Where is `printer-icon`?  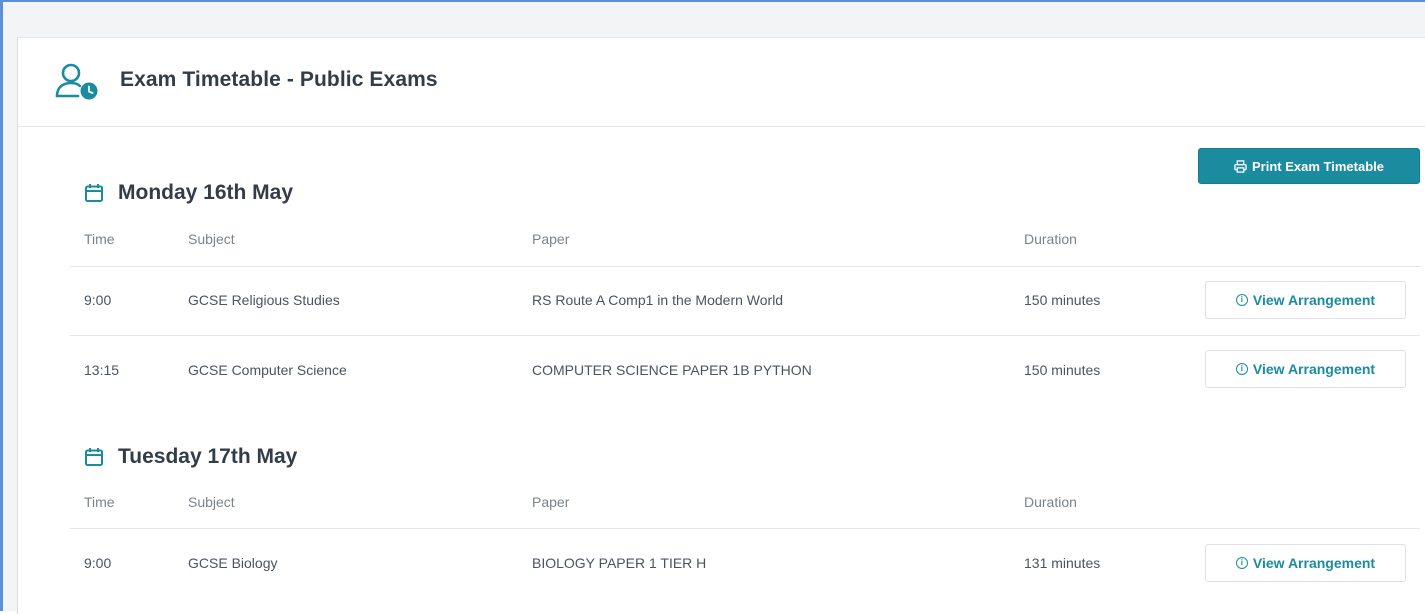
printer-icon is located at coordinates (1240, 166).